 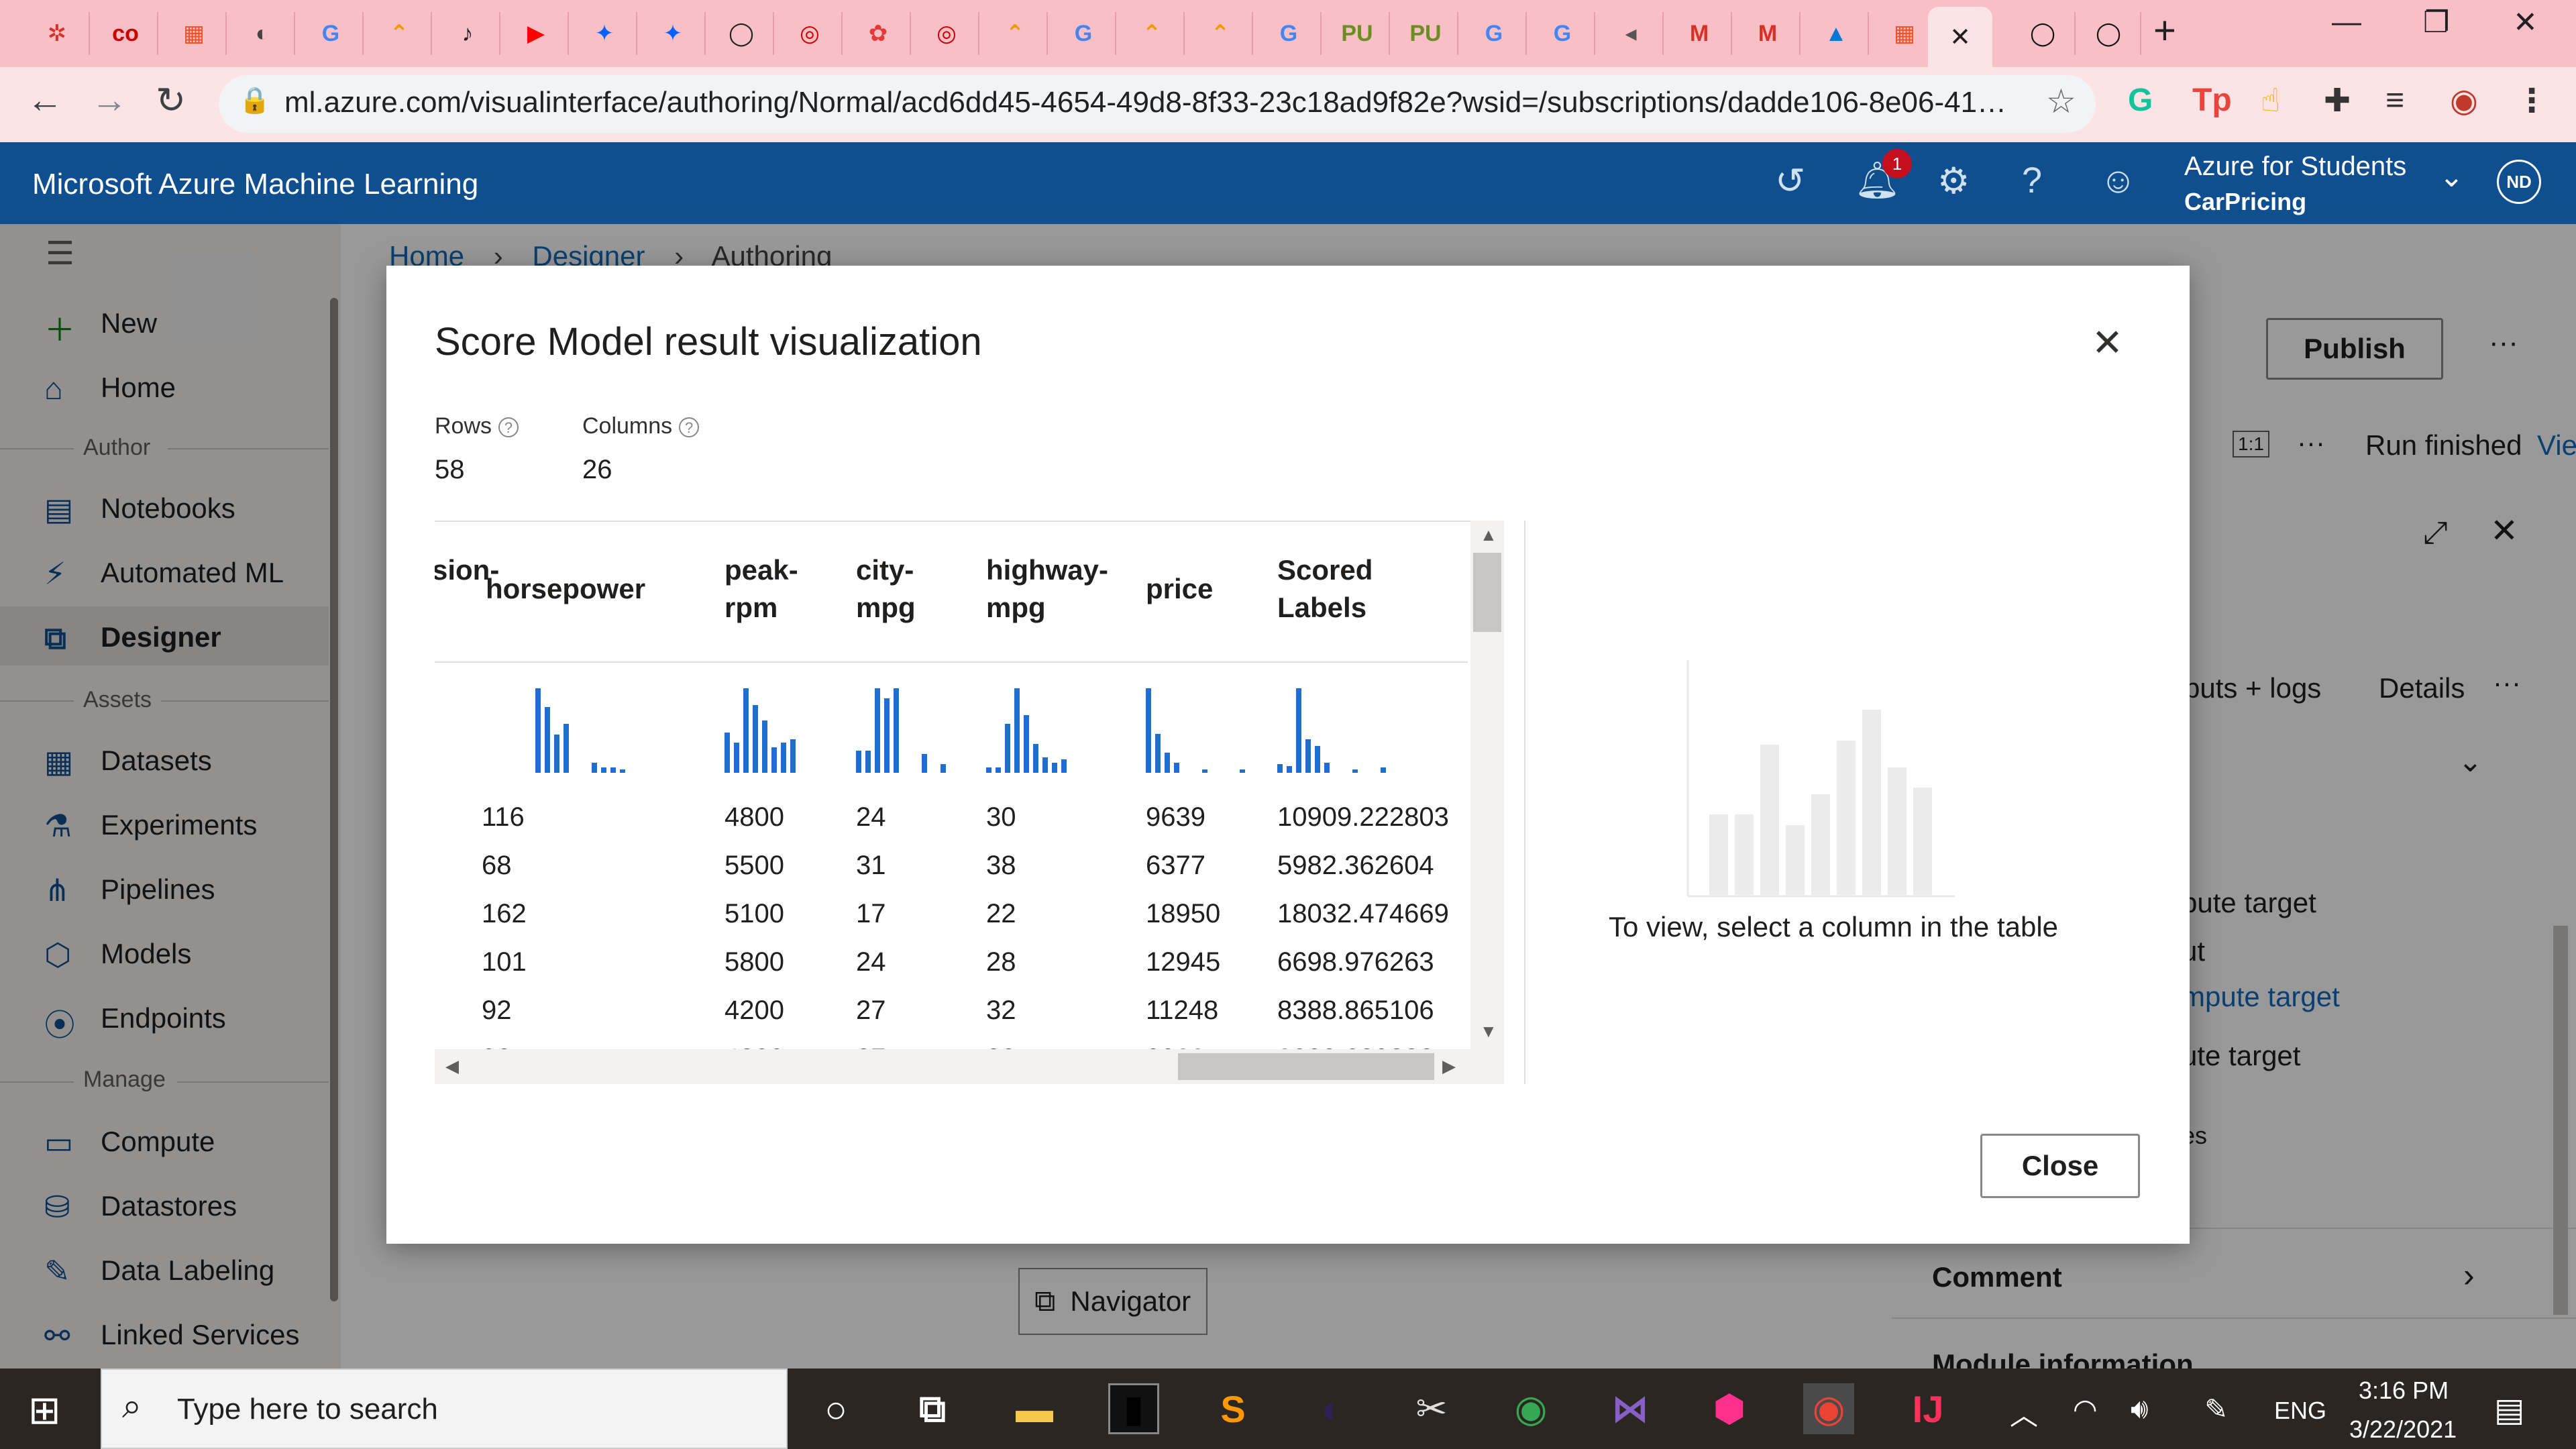 I want to click on file-explorer-icon: ▬, so click(x=1034, y=1408).